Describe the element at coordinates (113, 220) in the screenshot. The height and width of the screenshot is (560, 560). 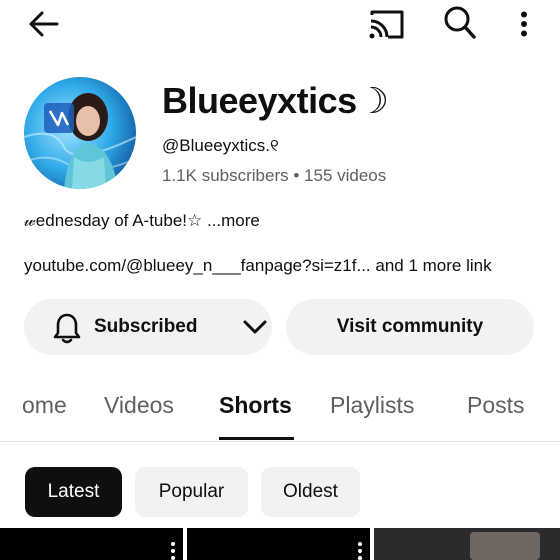
I see `description-text: 𝓌ednesday of A-tube!☆` at that location.